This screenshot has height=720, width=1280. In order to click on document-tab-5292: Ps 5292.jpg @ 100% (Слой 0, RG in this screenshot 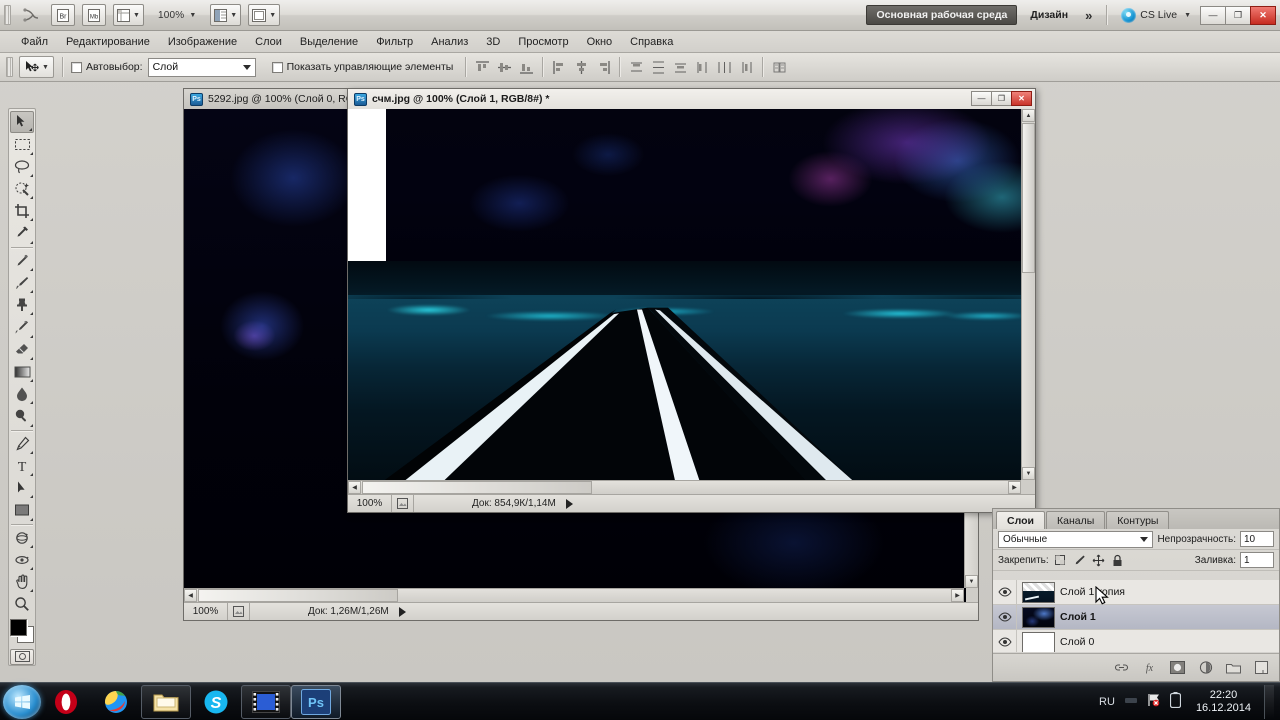, I will do `click(266, 99)`.